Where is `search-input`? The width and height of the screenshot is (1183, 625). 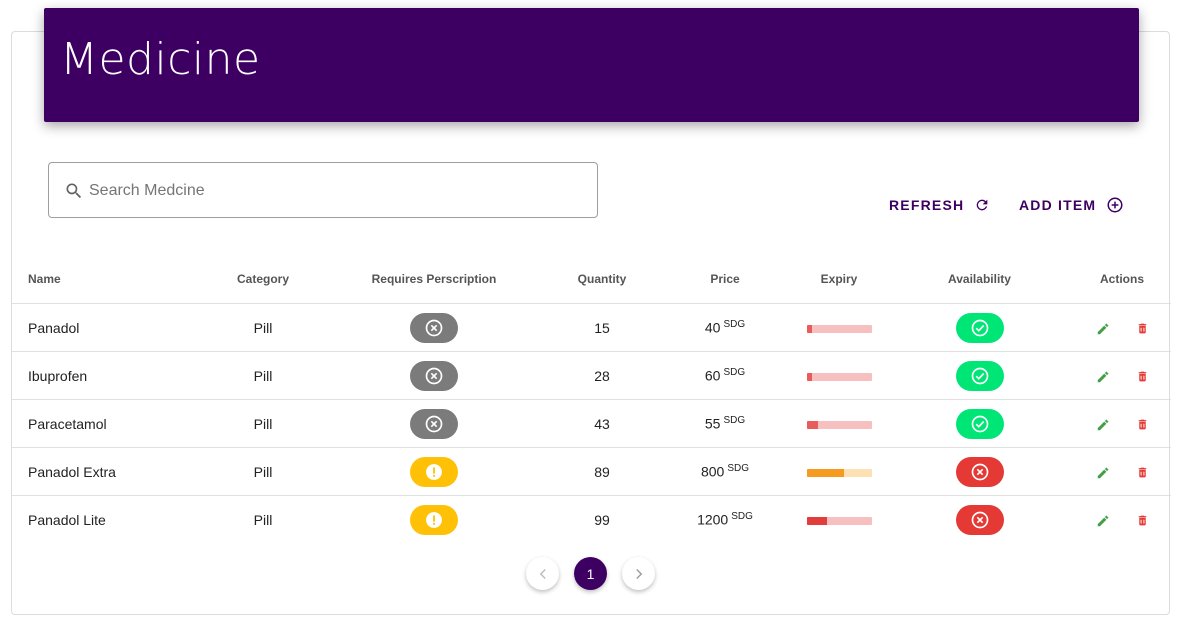
search-input is located at coordinates (339, 191).